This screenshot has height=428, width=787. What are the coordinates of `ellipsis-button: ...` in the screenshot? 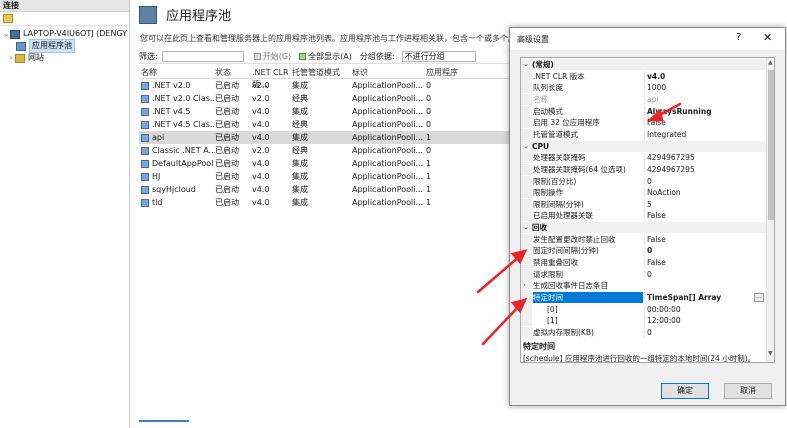 It's located at (759, 297).